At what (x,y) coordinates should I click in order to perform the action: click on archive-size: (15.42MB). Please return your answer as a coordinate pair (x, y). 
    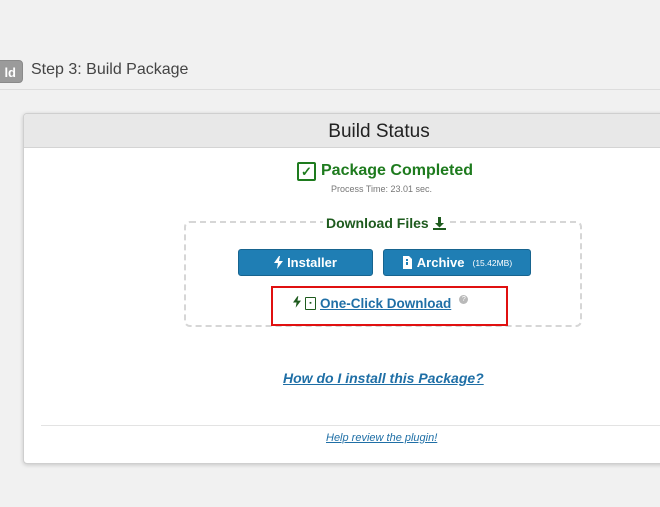
    Looking at the image, I should click on (492, 262).